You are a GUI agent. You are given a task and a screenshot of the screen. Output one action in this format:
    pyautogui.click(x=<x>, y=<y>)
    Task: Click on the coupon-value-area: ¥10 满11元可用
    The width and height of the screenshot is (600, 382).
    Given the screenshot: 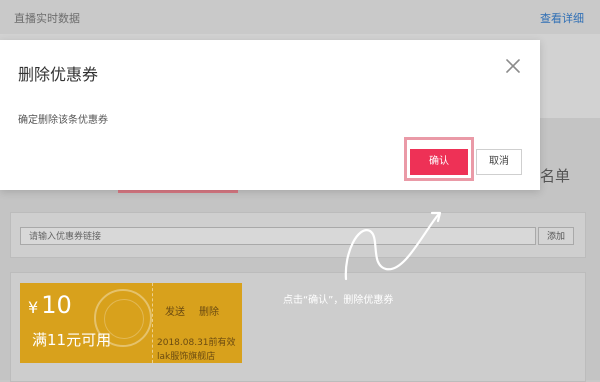 What is the action you would take?
    pyautogui.click(x=86, y=323)
    